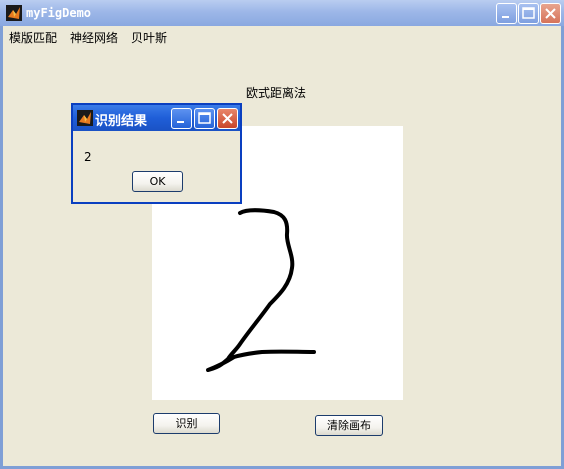  I want to click on dialog-close-button, so click(227, 118).